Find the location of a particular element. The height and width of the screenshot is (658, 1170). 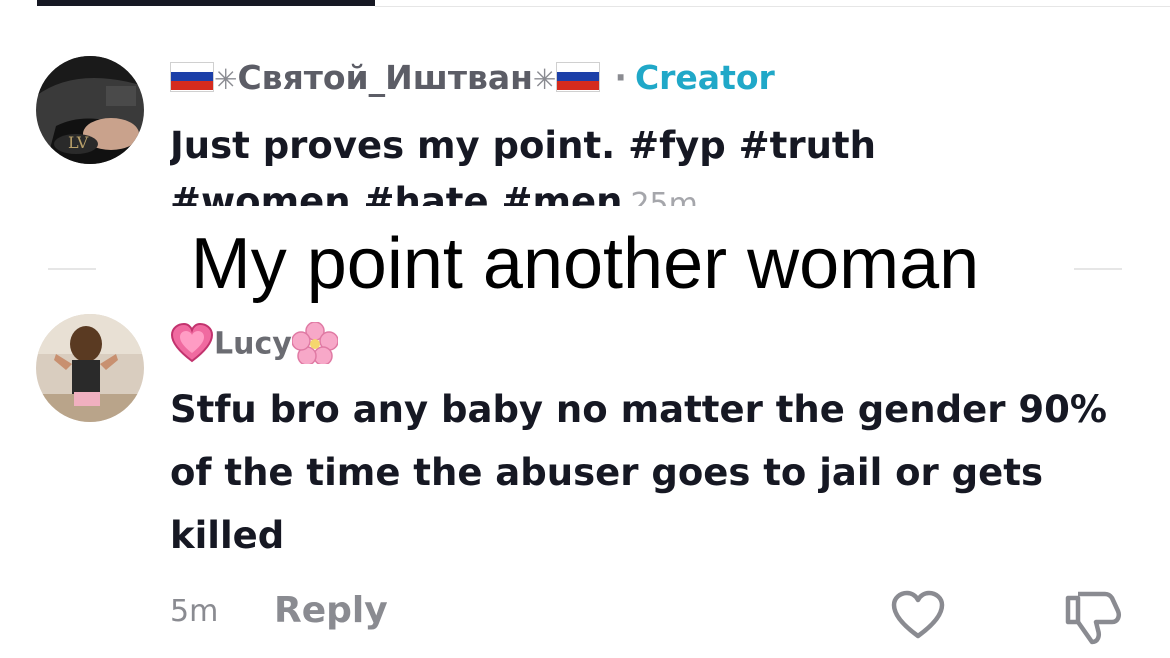

comment-username: Lucy is located at coordinates (253, 344).